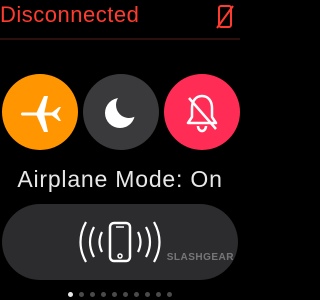 This screenshot has width=320, height=300. What do you see at coordinates (70, 14) in the screenshot?
I see `connection-status: Disconnected` at bounding box center [70, 14].